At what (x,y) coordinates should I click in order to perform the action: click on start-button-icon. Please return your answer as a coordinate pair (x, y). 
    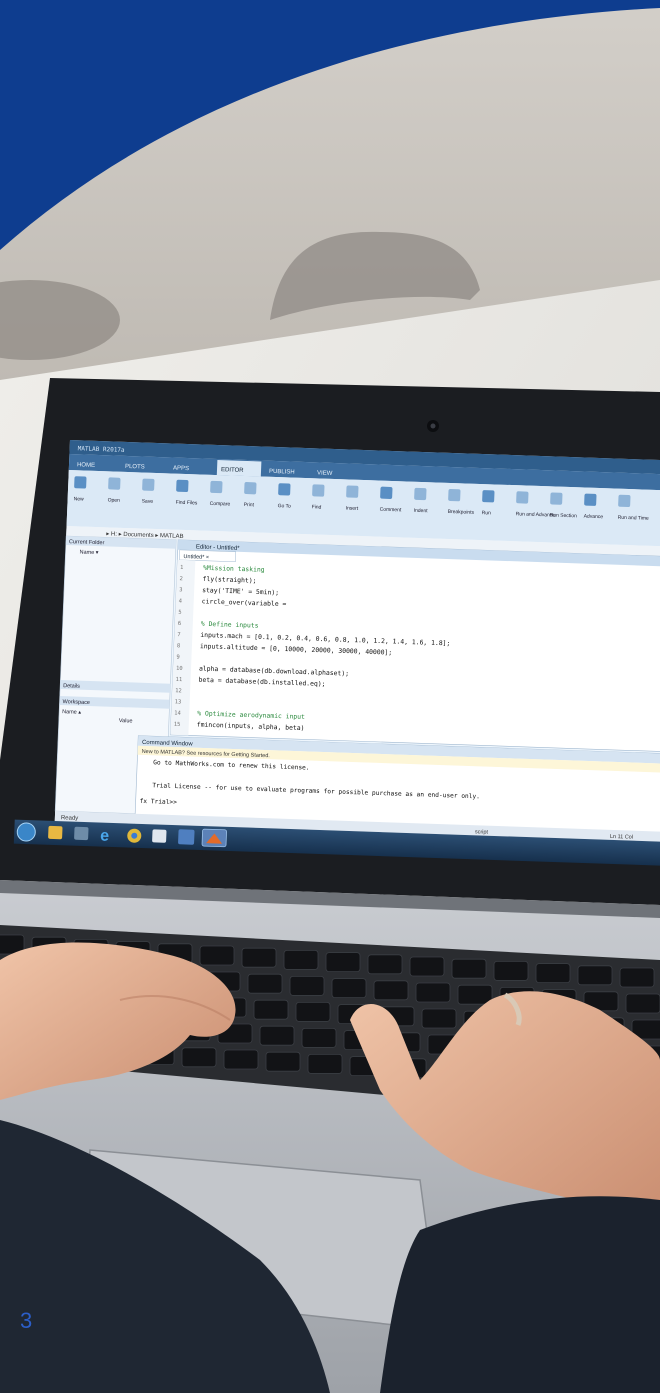
    Looking at the image, I should click on (26, 832).